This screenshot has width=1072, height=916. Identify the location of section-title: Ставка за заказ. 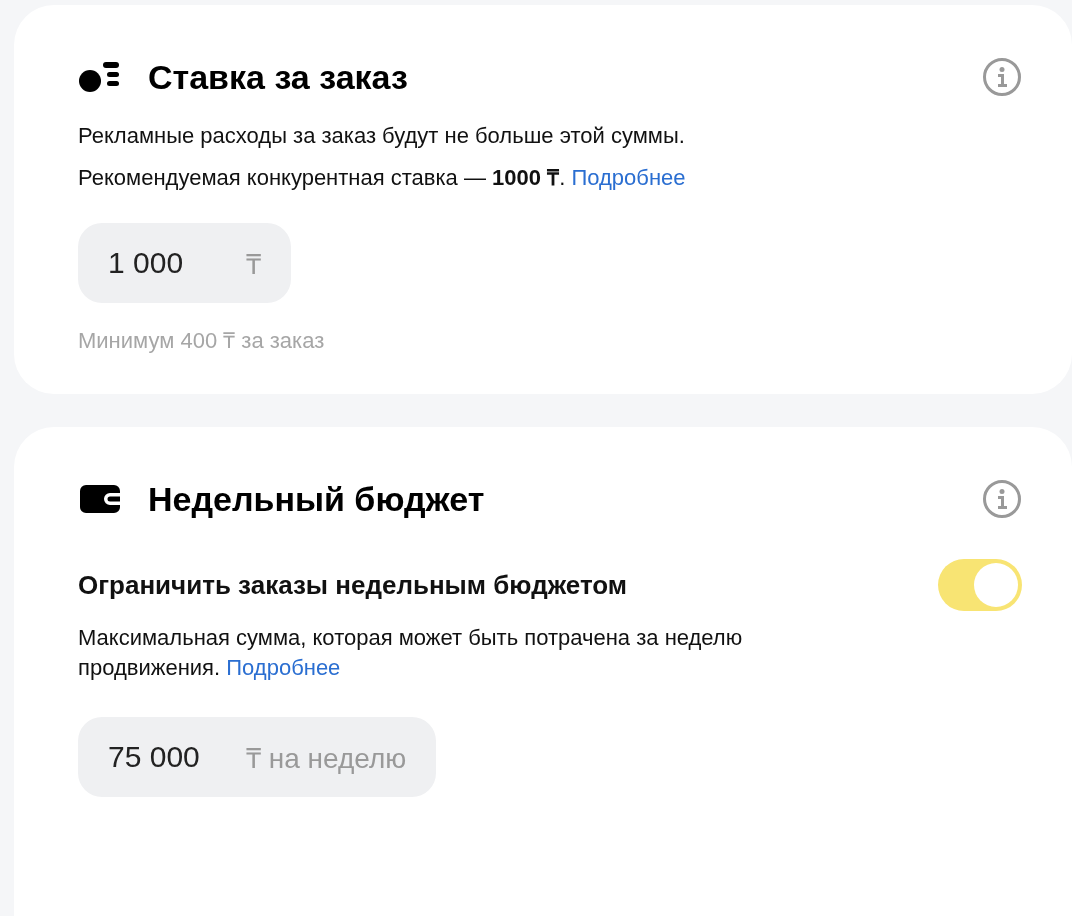
(278, 77).